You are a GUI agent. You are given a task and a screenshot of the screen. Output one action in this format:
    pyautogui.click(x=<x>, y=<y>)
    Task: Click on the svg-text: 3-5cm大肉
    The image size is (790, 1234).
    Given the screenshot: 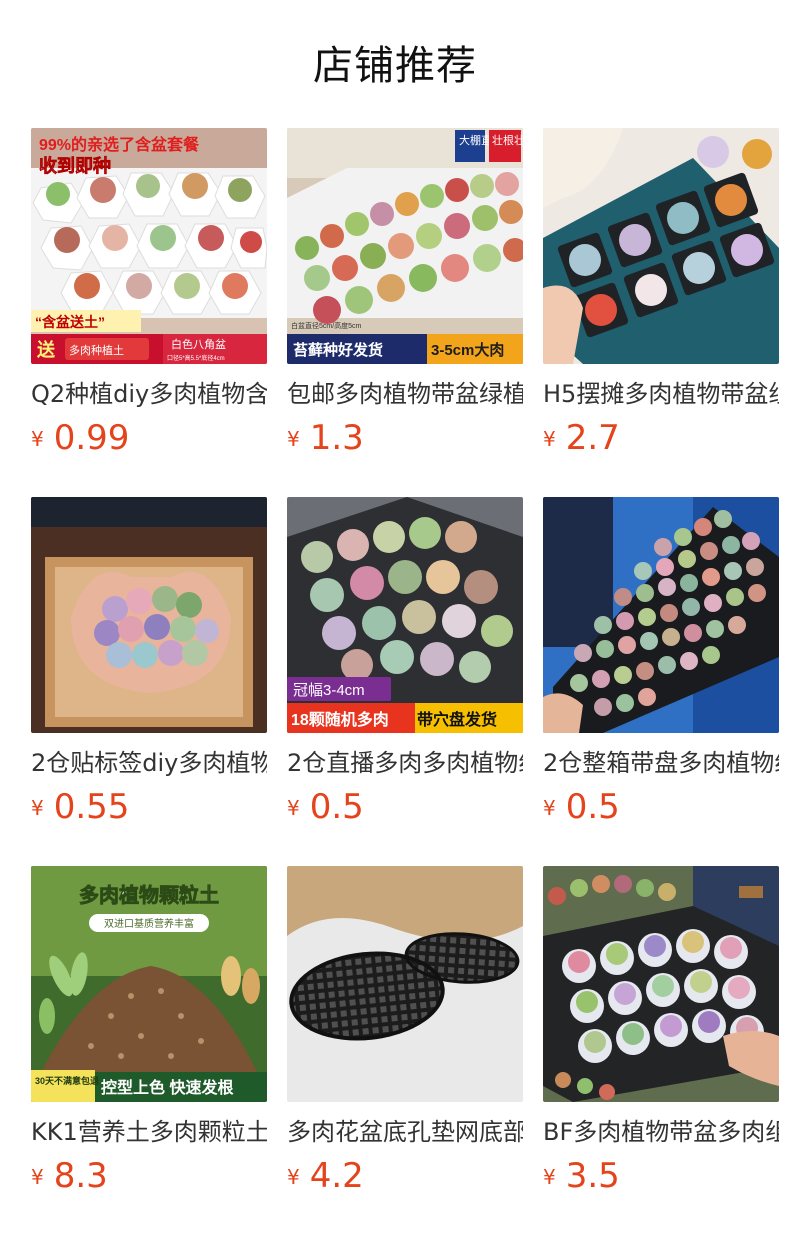 What is the action you would take?
    pyautogui.click(x=467, y=350)
    